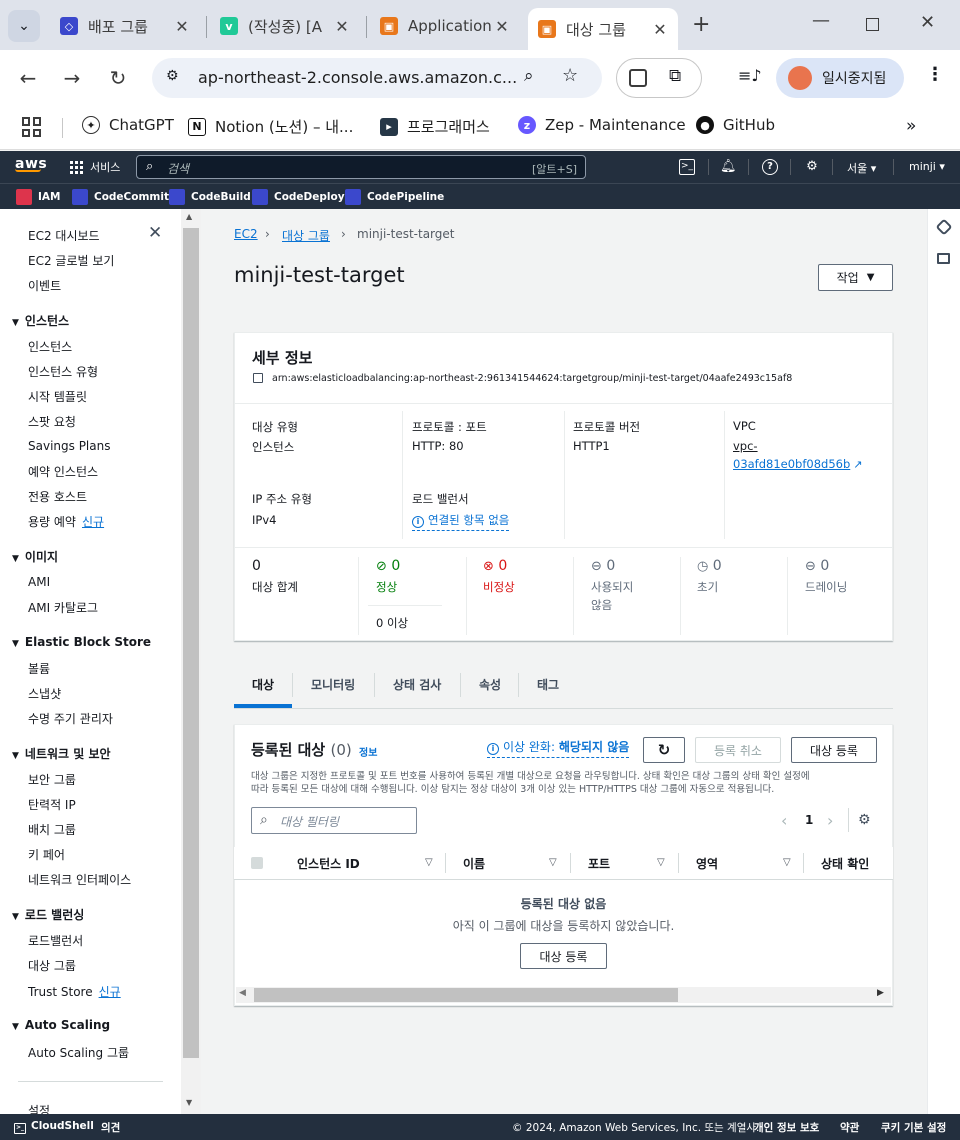  Describe the element at coordinates (445, 26) in the screenshot. I see `browser-tab-application: ▣ Application ✕` at that location.